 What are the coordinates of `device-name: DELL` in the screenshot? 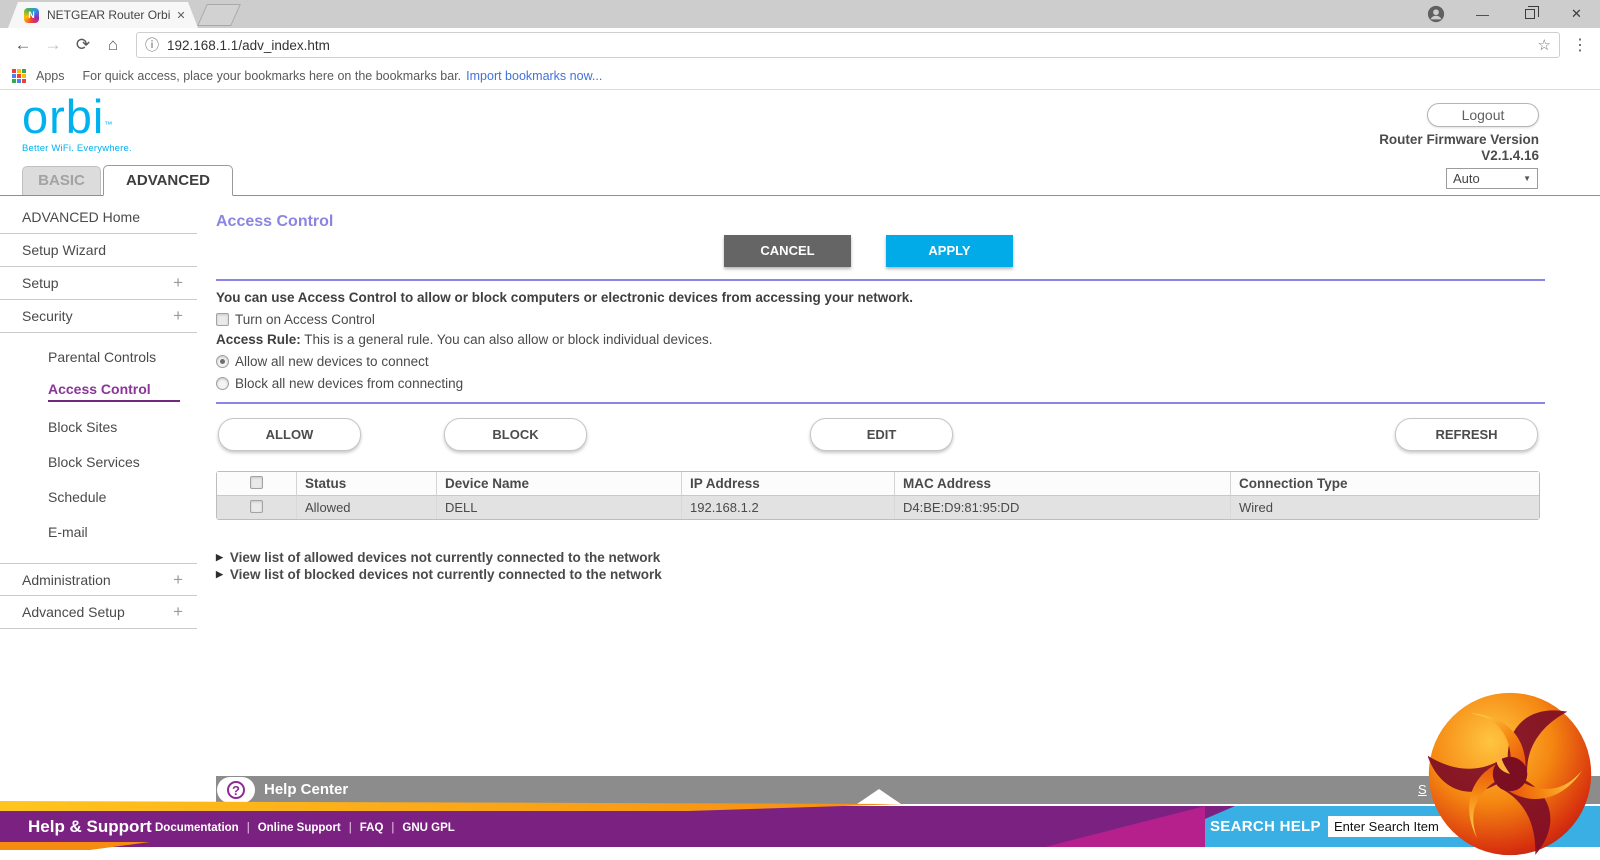 It's located at (559, 507).